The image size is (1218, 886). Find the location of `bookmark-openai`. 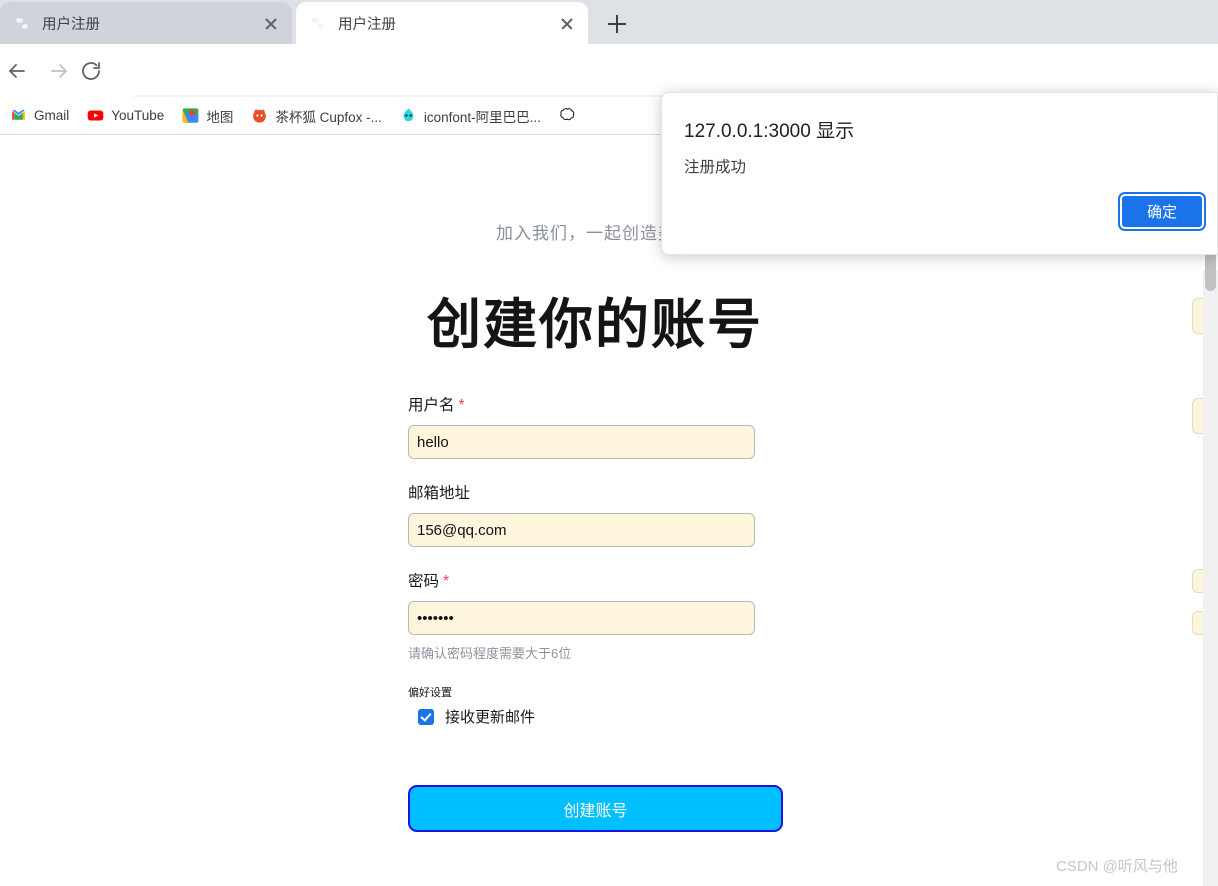

bookmark-openai is located at coordinates (571, 116).